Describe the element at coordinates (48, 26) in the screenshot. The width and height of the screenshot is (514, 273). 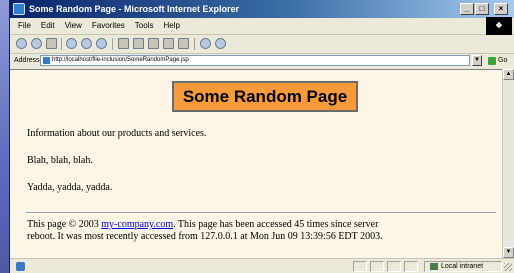
I see `menu-edit: Edit` at that location.